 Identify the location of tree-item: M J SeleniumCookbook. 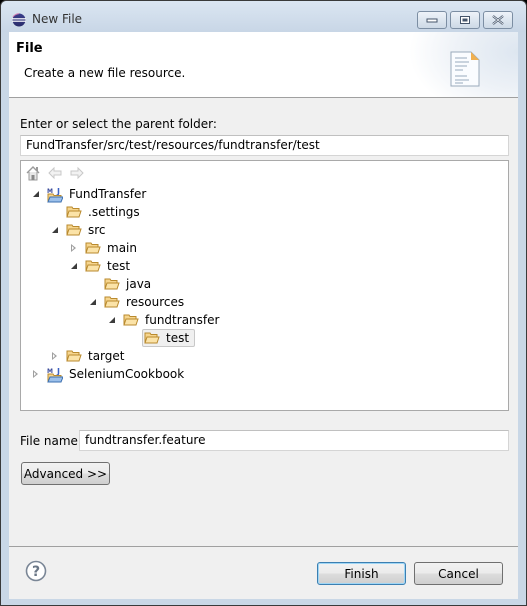
(108, 374).